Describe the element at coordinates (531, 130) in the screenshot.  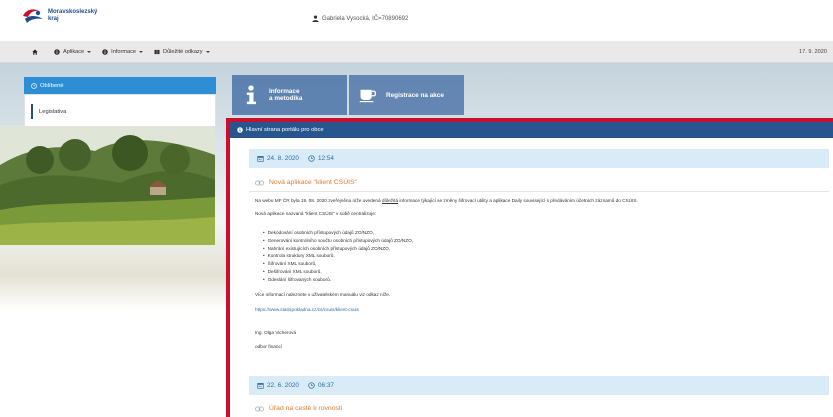
I see `main-panel-header: Hlavní strana portálu pro obce` at that location.